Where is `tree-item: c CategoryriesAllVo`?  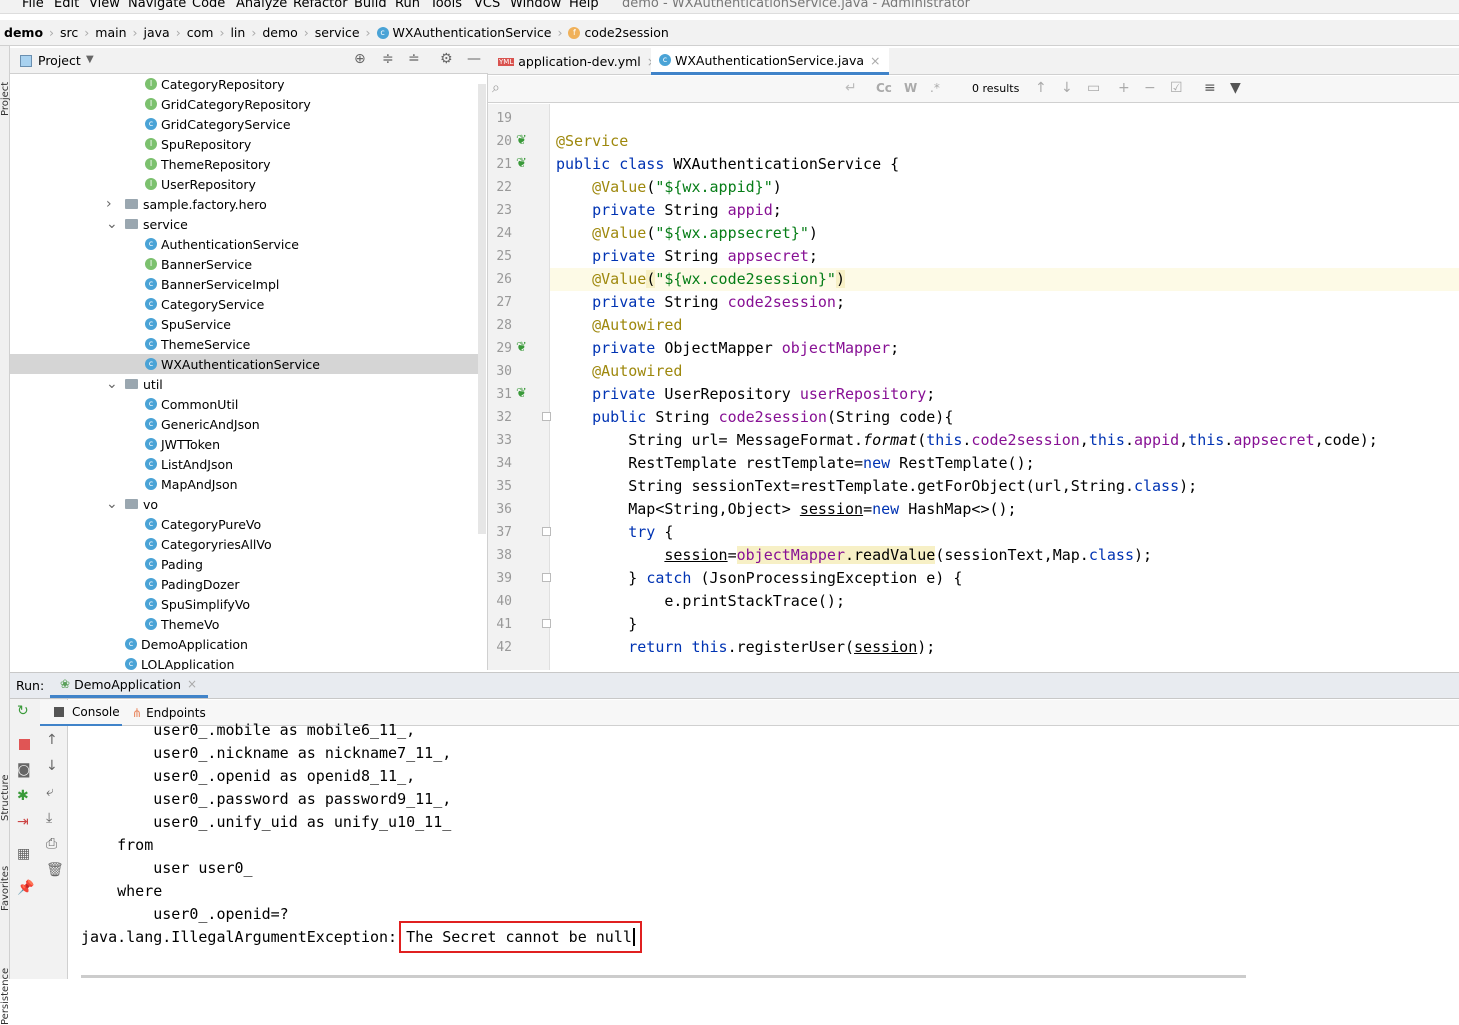 tree-item: c CategoryriesAllVo is located at coordinates (244, 544).